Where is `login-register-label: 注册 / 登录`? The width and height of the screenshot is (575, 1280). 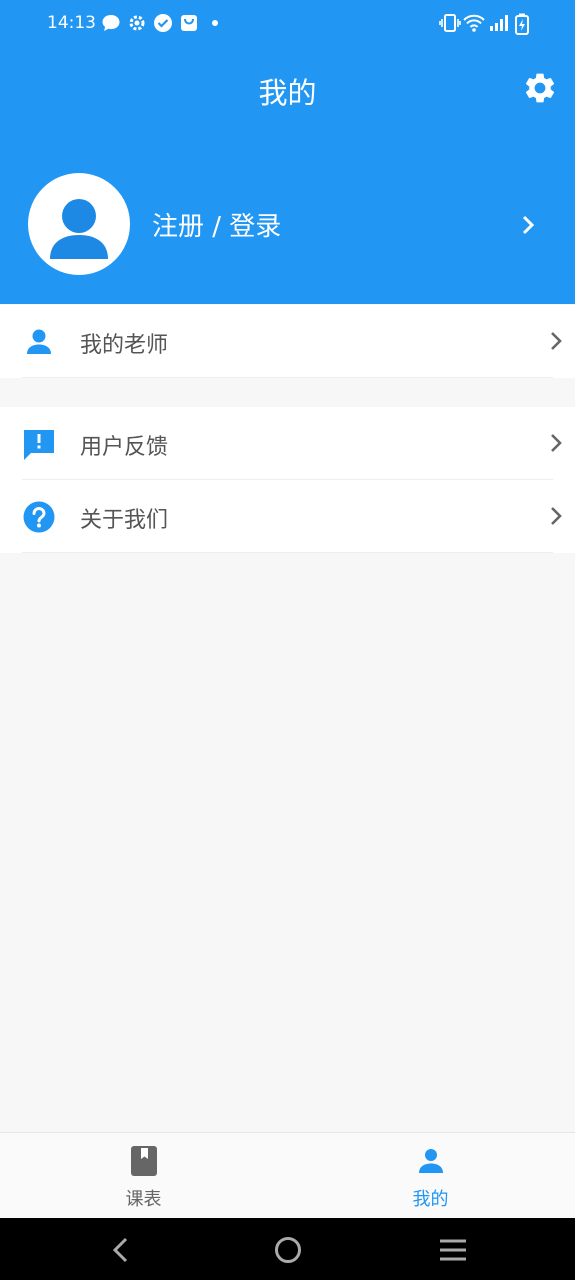 login-register-label: 注册 / 登录 is located at coordinates (216, 224).